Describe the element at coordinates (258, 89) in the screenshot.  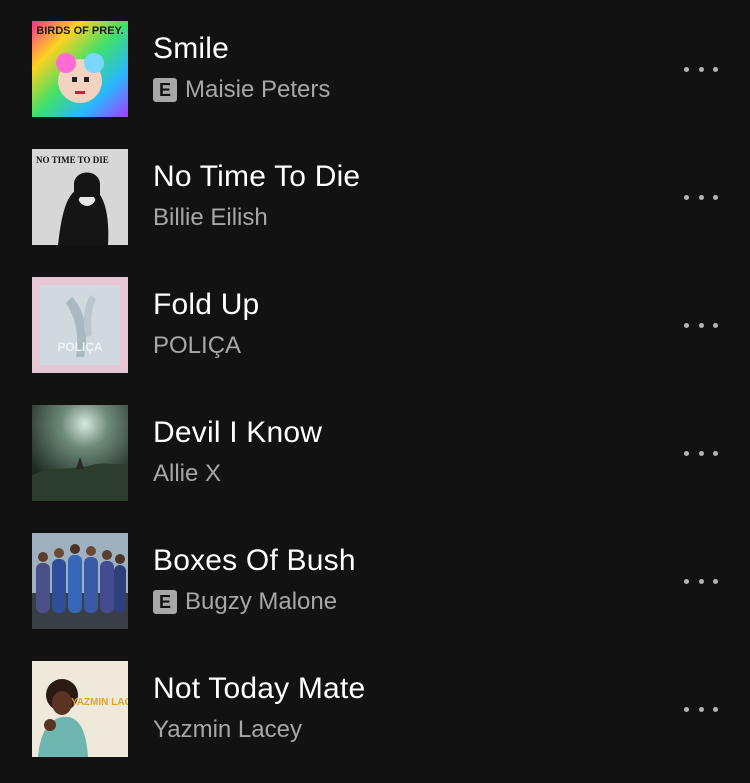
I see `track-artist: Maisie Peters` at that location.